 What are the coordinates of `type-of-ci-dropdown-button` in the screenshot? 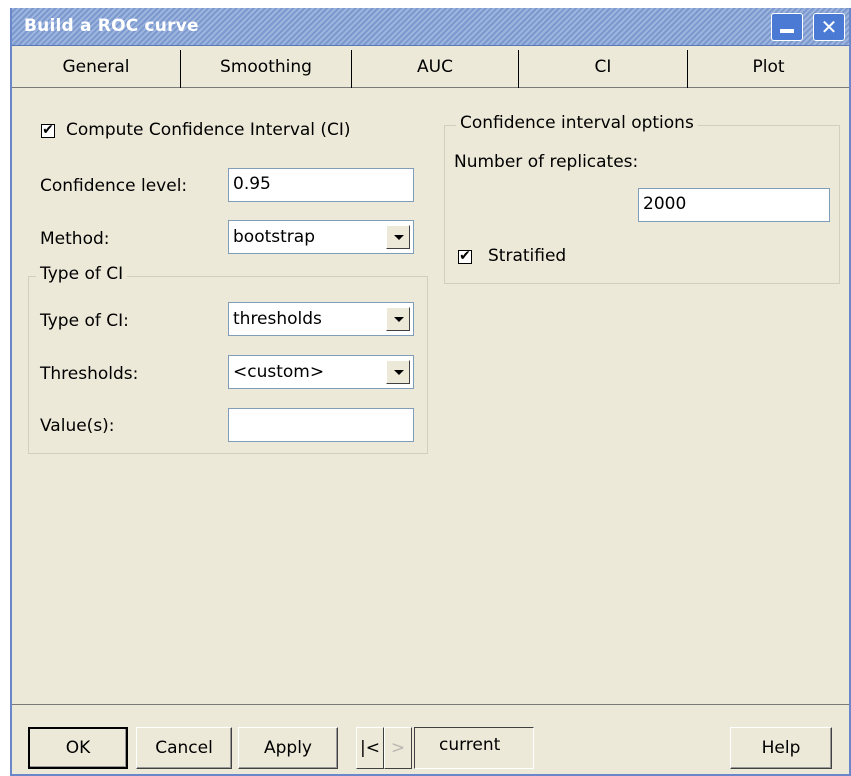 It's located at (398, 319).